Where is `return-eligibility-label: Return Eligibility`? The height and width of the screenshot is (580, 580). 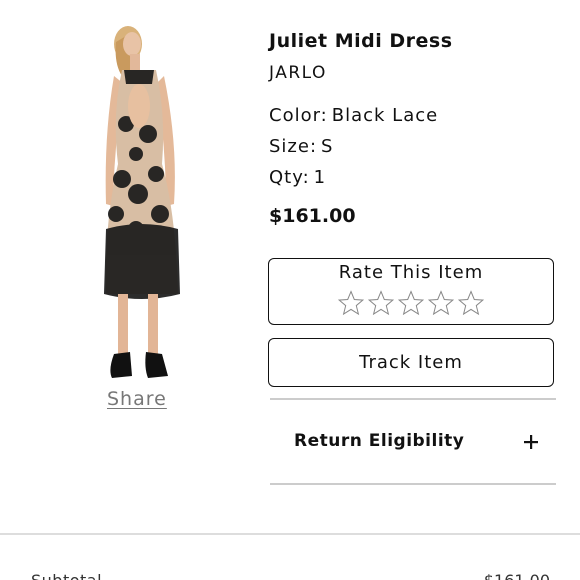
return-eligibility-label: Return Eligibility is located at coordinates (379, 441).